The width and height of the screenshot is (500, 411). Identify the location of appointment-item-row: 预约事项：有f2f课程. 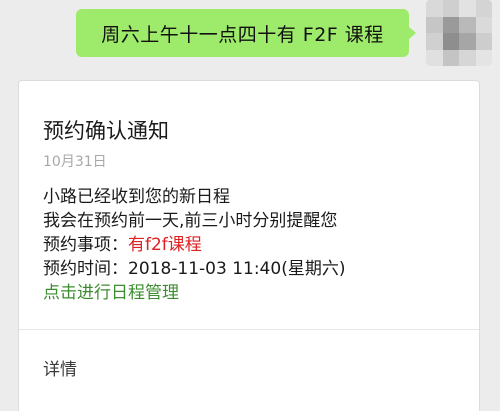
(253, 245).